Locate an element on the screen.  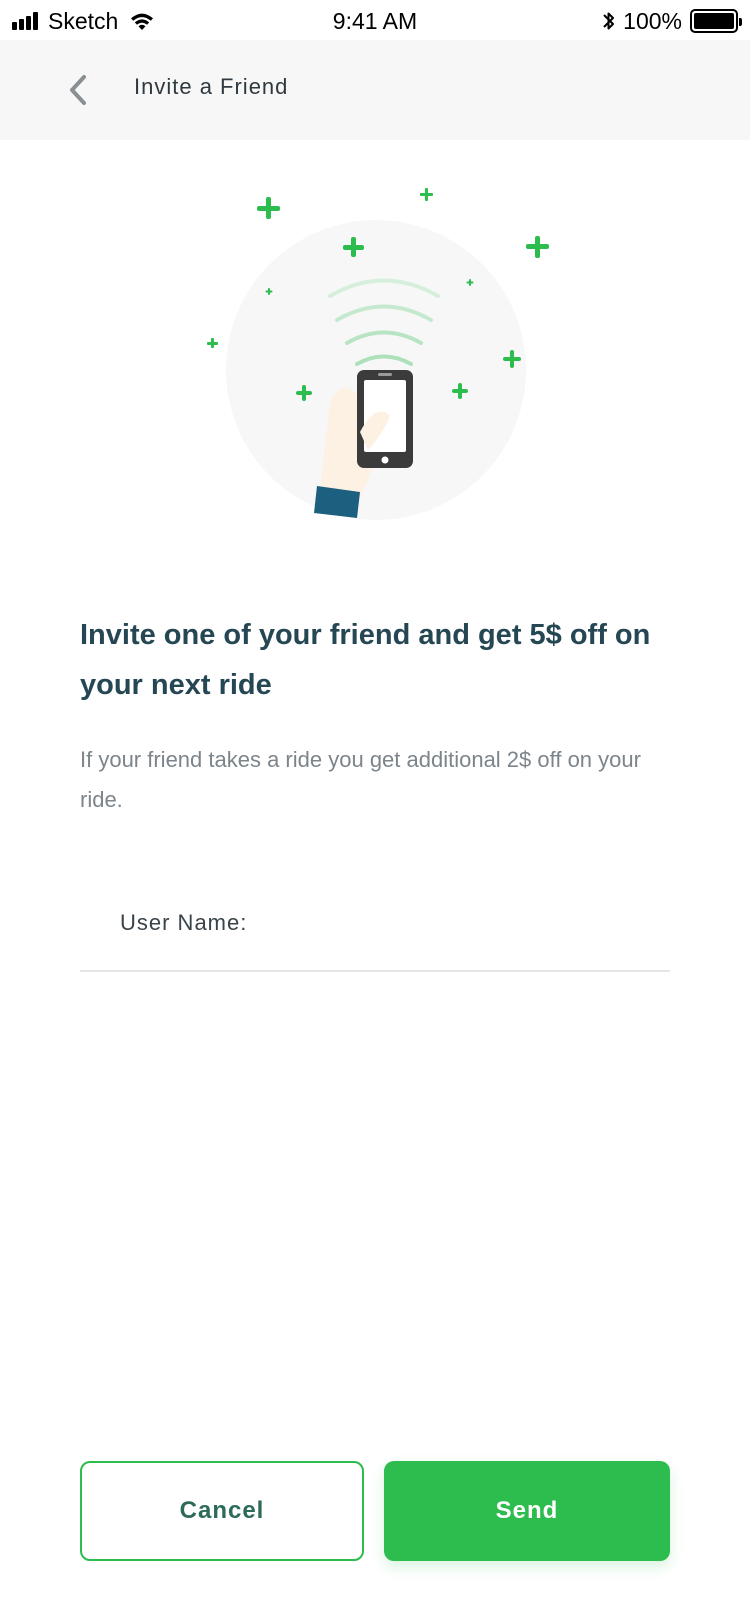
back-button is located at coordinates (78, 90).